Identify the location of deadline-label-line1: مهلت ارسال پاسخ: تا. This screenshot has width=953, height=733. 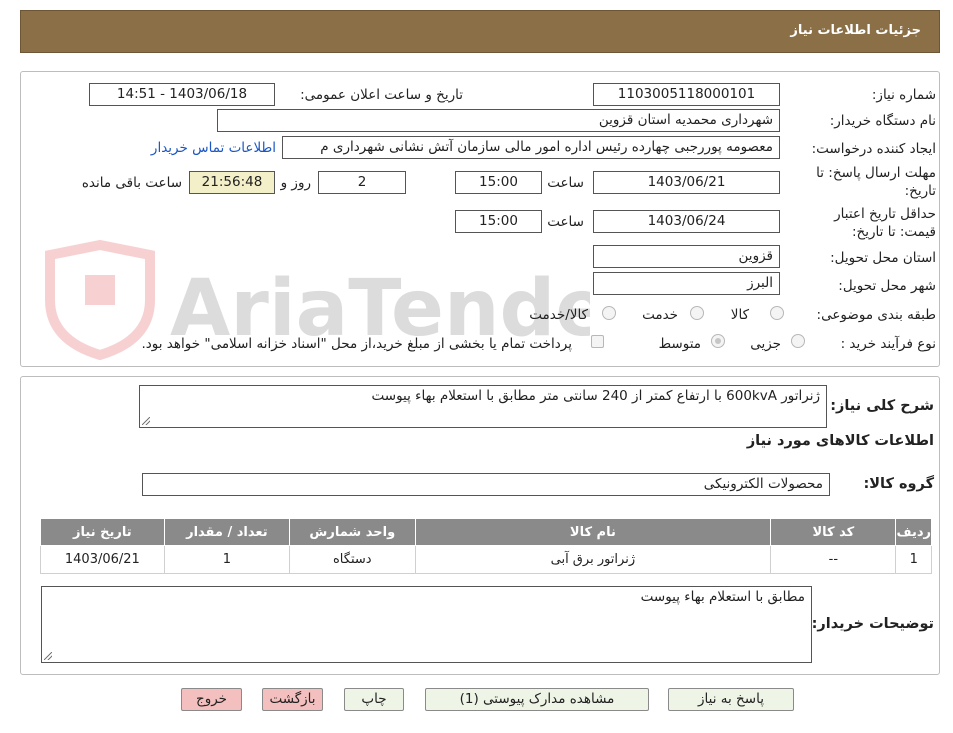
(876, 173).